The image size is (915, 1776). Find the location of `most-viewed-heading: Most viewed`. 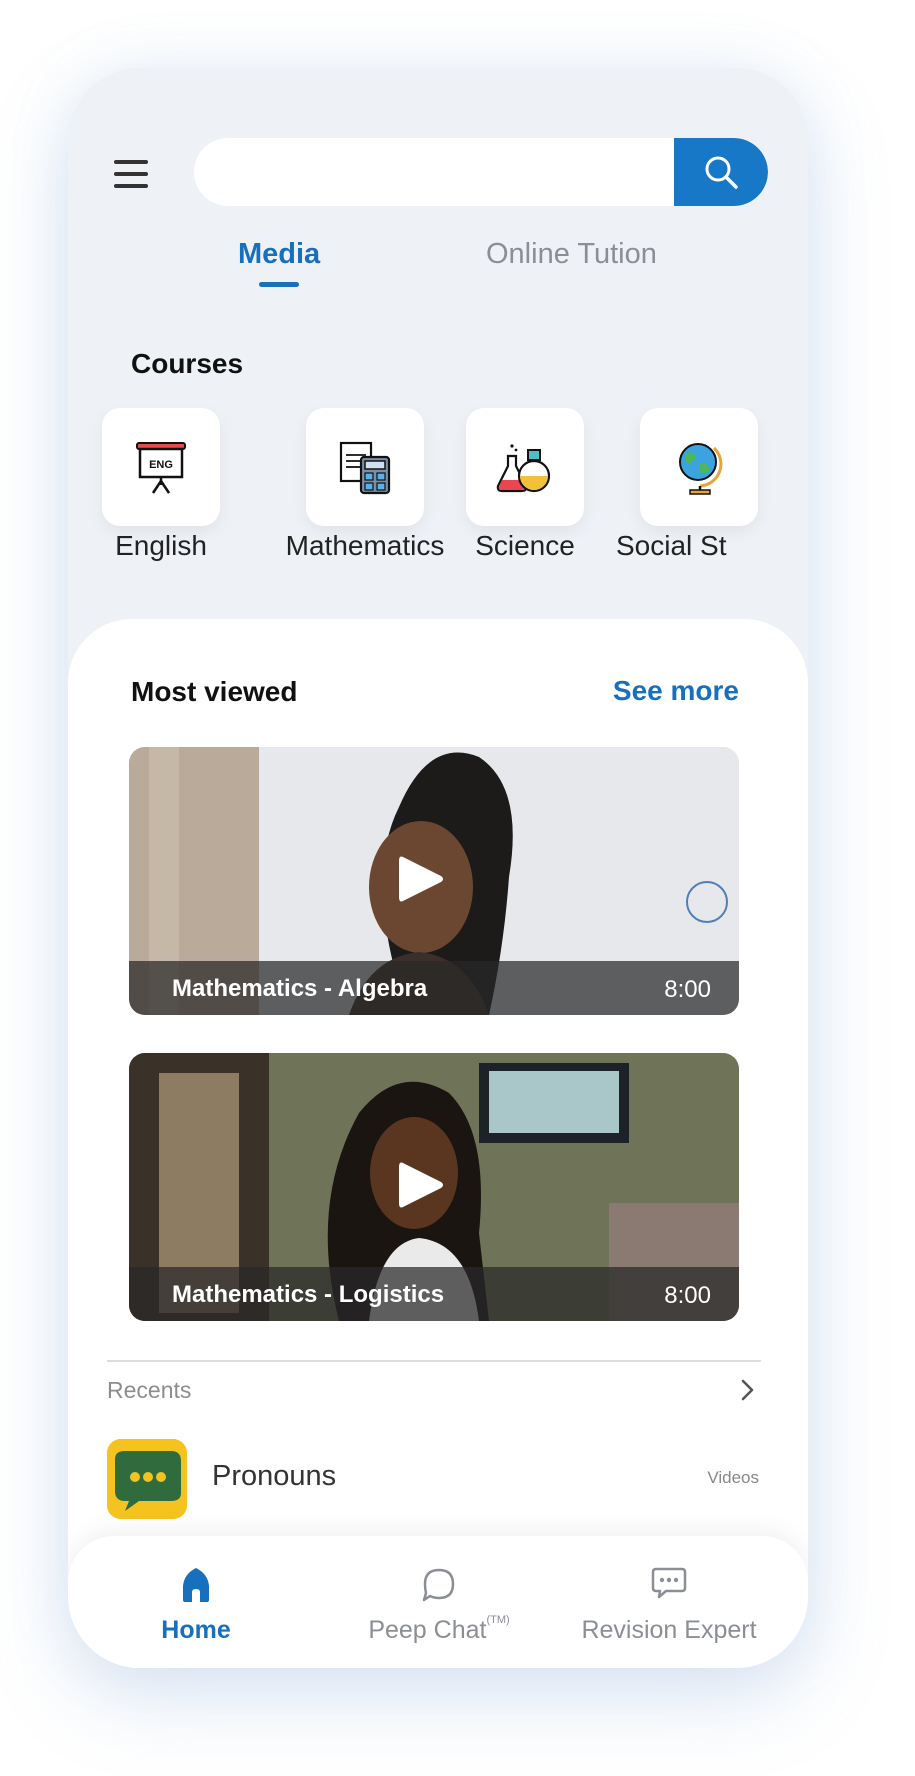

most-viewed-heading: Most viewed is located at coordinates (214, 691).